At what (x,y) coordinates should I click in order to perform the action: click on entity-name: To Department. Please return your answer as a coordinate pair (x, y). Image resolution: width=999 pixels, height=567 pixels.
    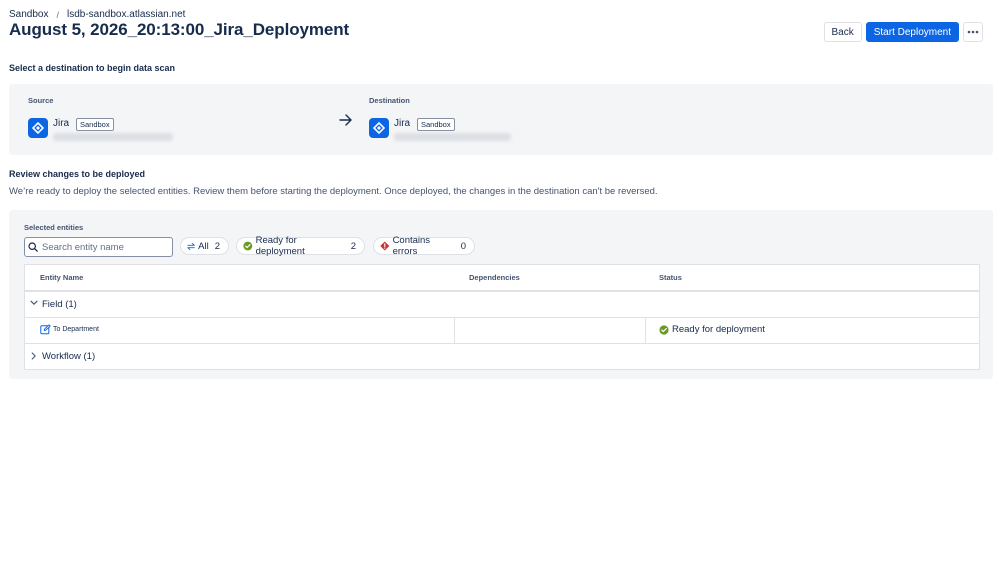
    Looking at the image, I should click on (76, 329).